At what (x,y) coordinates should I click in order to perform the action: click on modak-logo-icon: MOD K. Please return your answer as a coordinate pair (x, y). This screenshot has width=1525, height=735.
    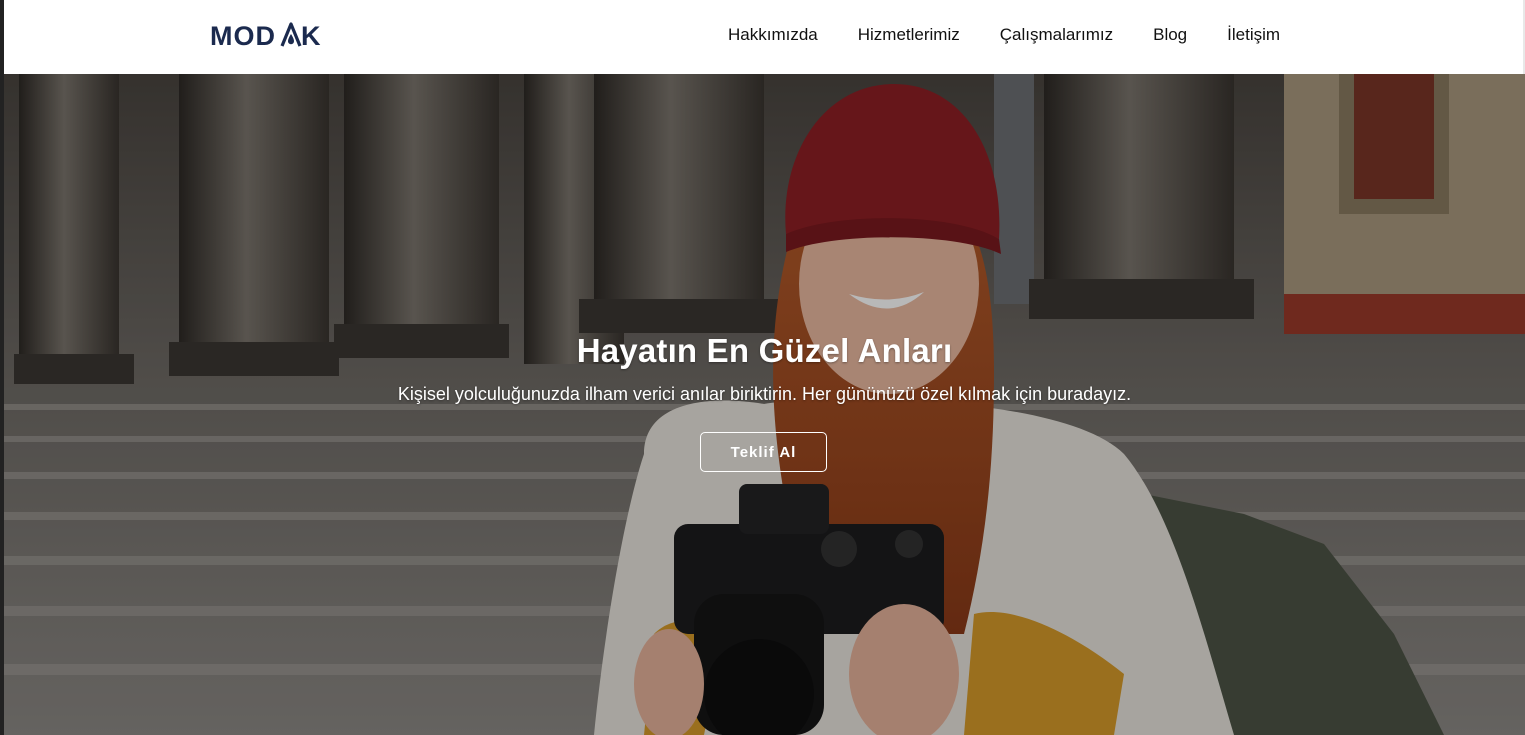
    Looking at the image, I should click on (265, 35).